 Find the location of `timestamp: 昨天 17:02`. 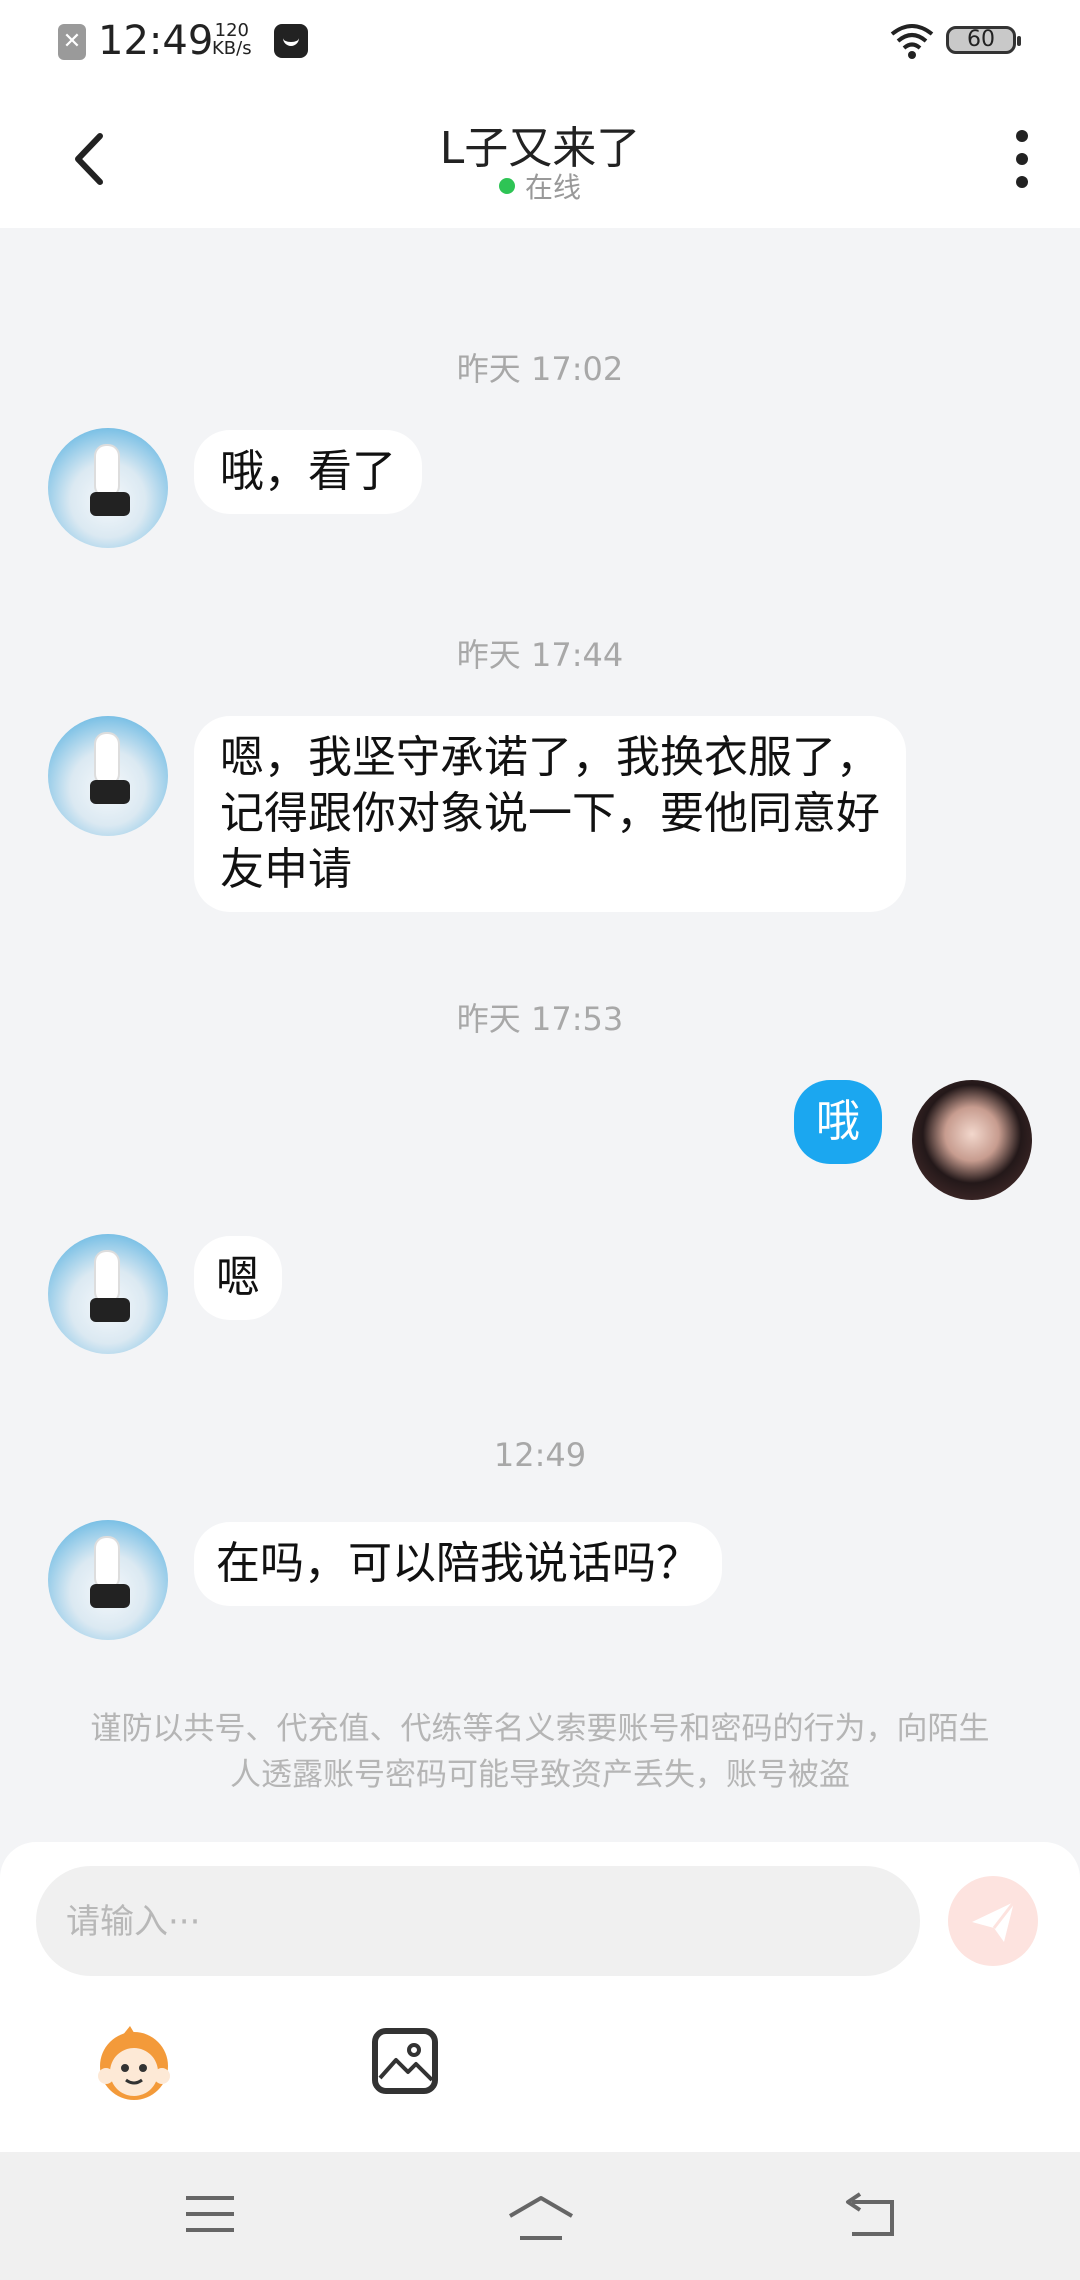

timestamp: 昨天 17:02 is located at coordinates (540, 369).